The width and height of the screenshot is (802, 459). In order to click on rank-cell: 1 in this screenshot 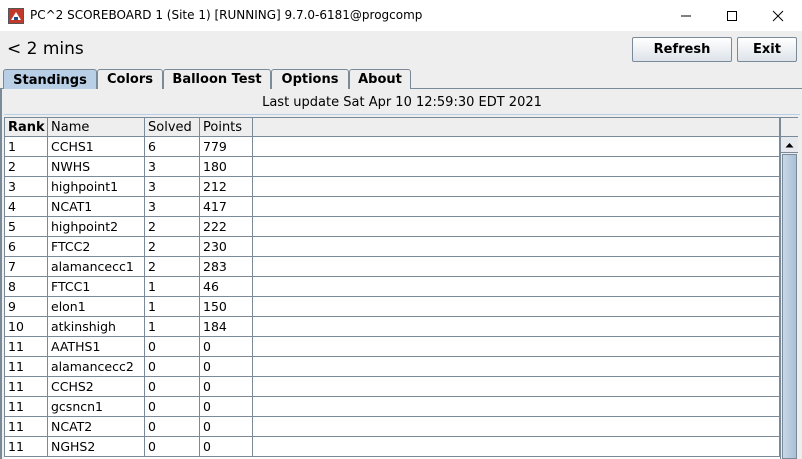, I will do `click(26, 146)`.